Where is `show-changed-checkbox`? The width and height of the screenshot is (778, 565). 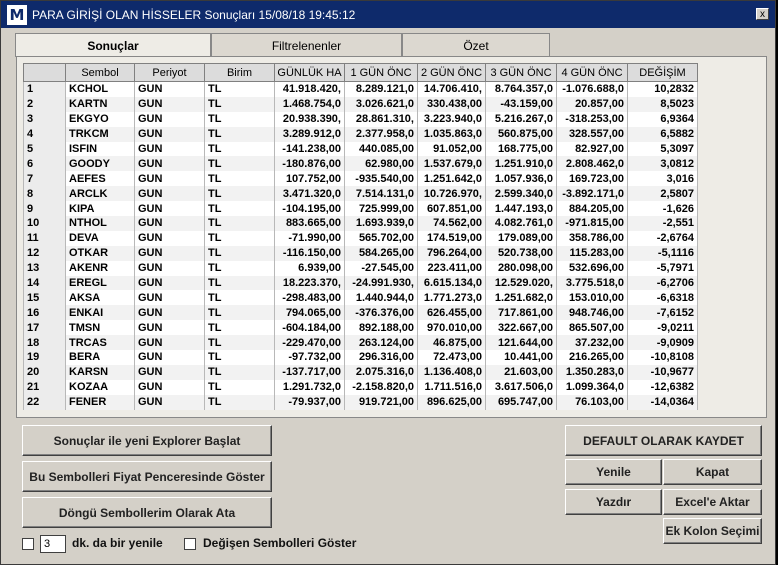
show-changed-checkbox is located at coordinates (190, 544).